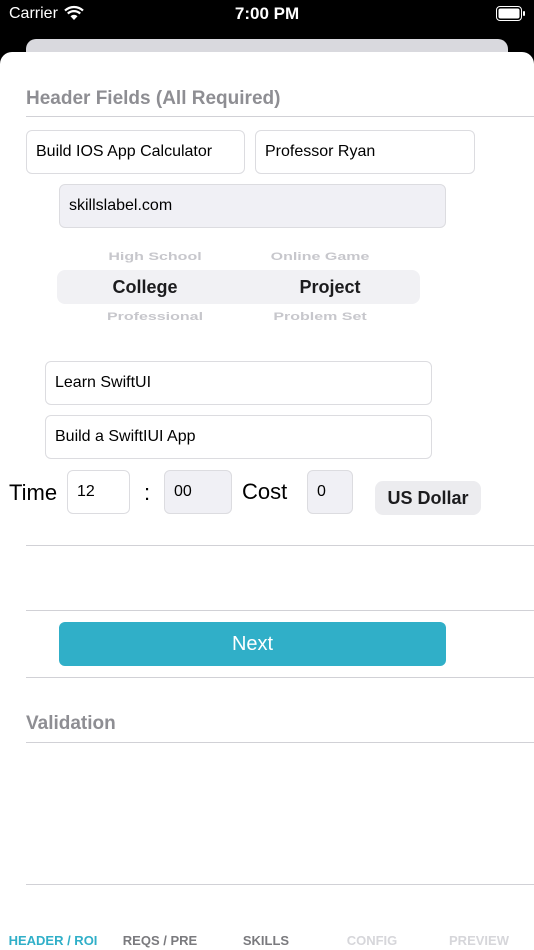 The width and height of the screenshot is (534, 950). I want to click on next-button: Next, so click(252, 644).